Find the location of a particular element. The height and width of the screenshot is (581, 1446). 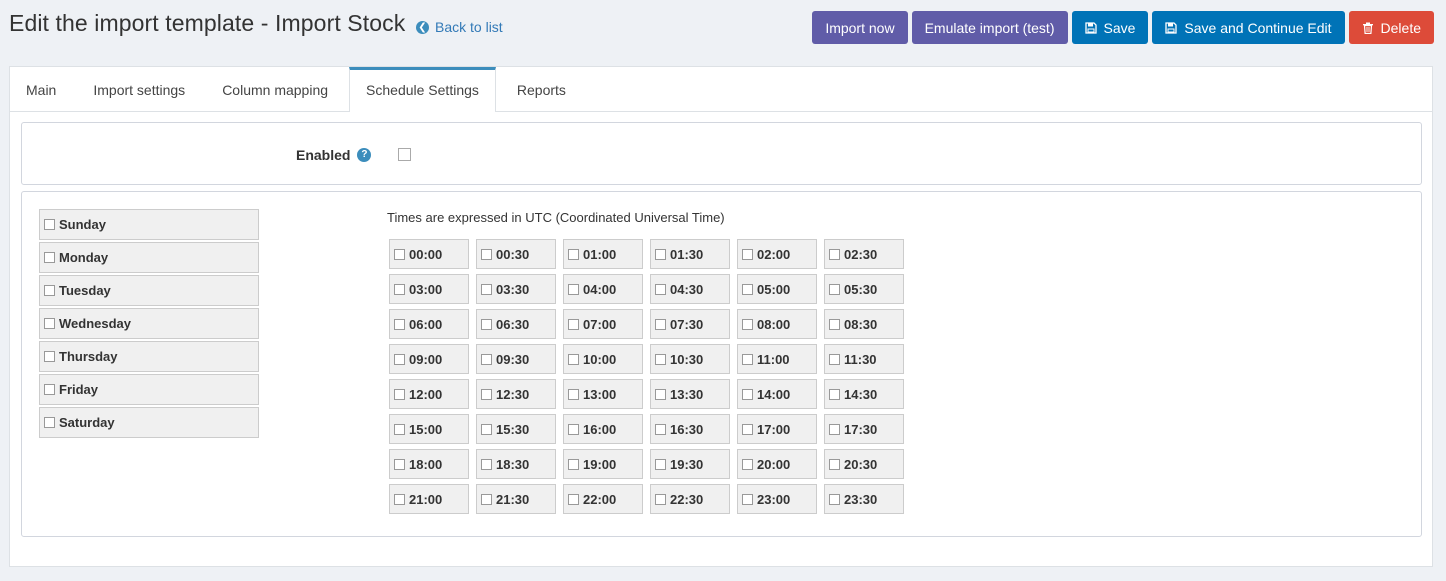

tab-schedule-settings: Schedule Settings is located at coordinates (422, 89).